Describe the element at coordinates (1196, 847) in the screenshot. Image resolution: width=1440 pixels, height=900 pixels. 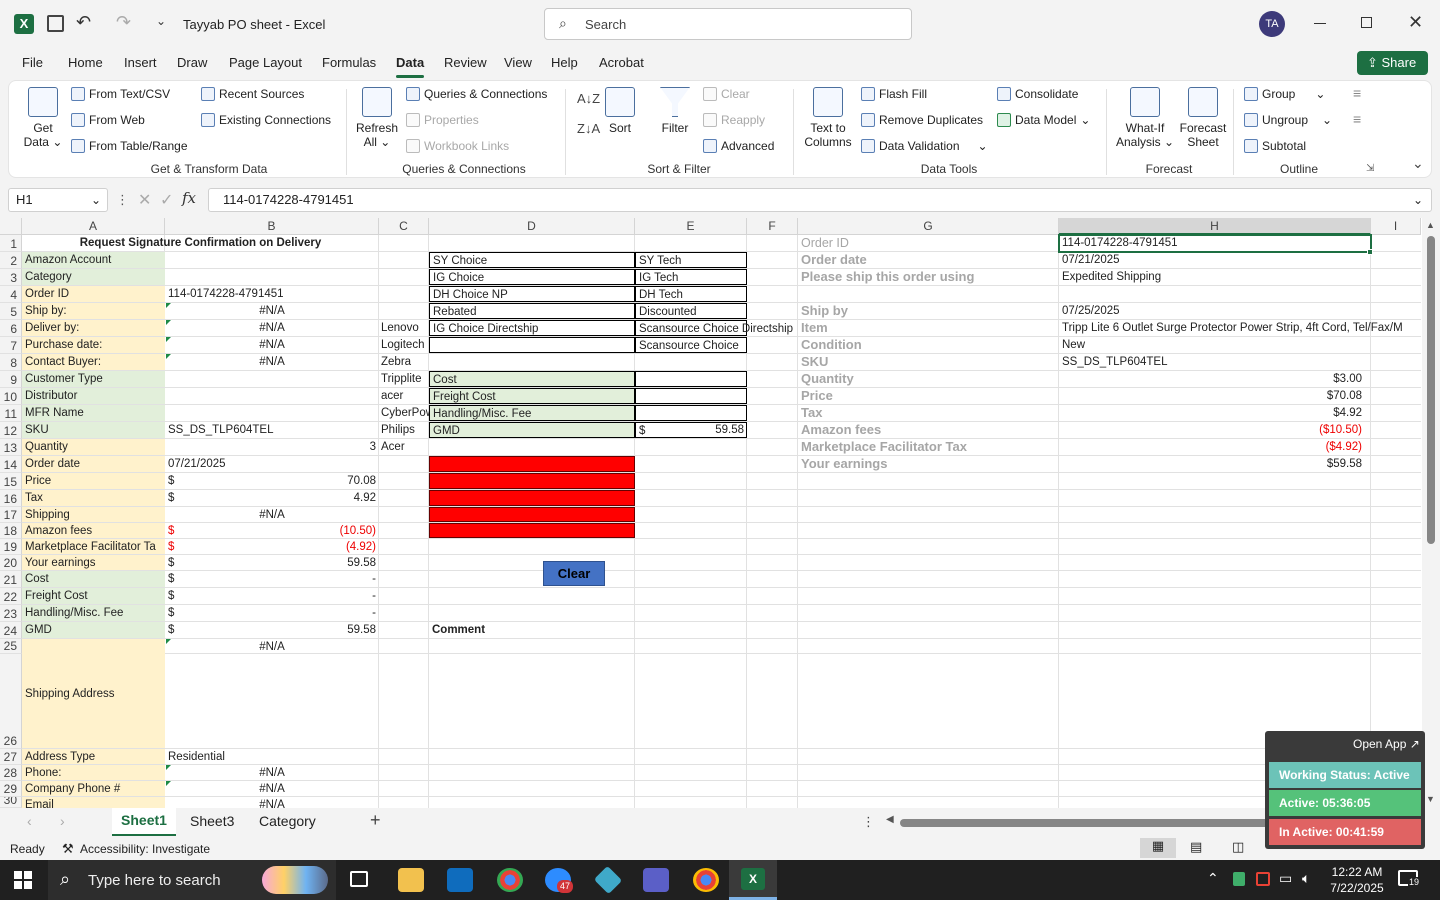
I see `page-layout-view-icon: ▤` at that location.